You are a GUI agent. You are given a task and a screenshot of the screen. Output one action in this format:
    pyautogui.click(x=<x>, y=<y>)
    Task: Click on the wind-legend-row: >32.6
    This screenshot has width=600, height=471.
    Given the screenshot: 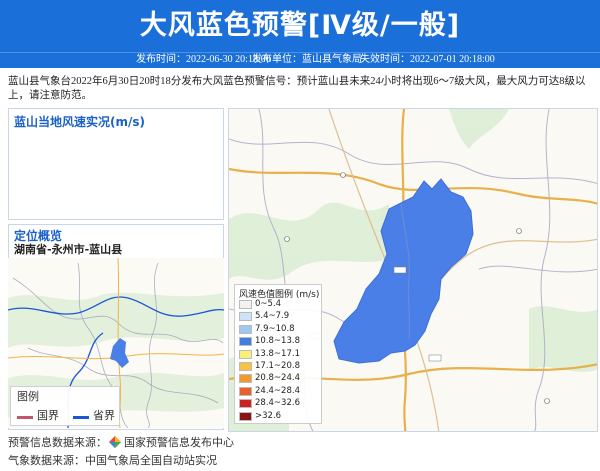 What is the action you would take?
    pyautogui.click(x=281, y=416)
    